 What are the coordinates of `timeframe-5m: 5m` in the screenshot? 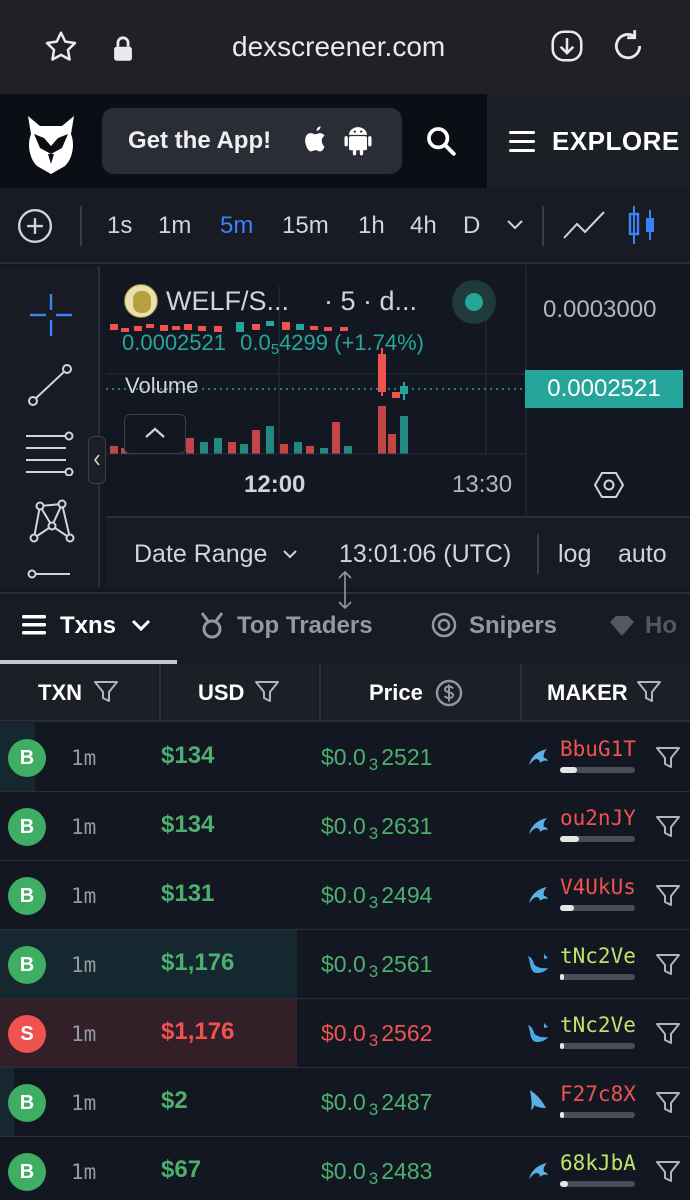 It's located at (236, 226).